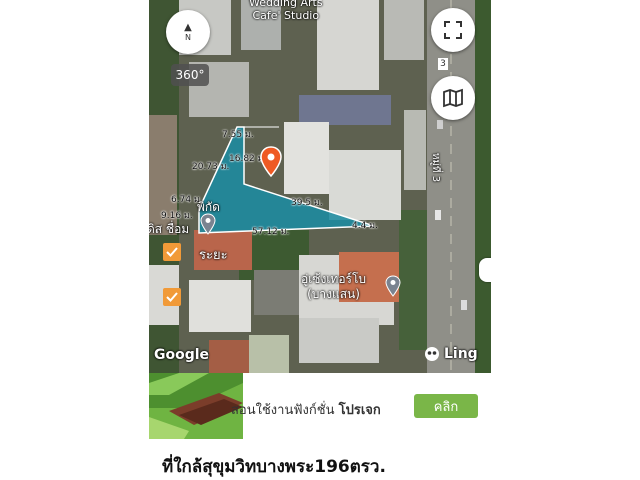 This screenshot has height=480, width=640. I want to click on compass-arrow-icon: ▲, so click(188, 27).